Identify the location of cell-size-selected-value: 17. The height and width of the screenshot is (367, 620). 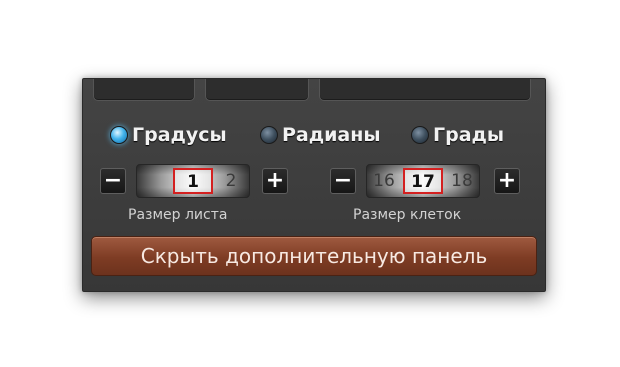
(423, 181).